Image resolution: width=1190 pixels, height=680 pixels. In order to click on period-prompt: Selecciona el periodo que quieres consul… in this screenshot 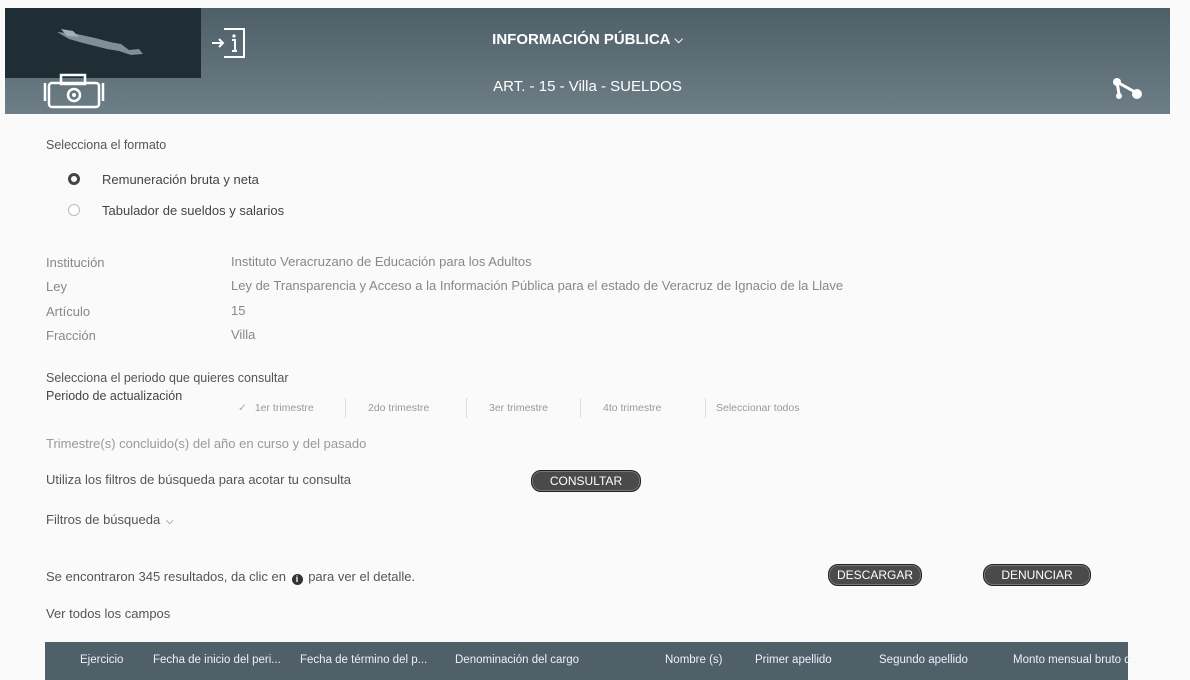, I will do `click(167, 378)`.